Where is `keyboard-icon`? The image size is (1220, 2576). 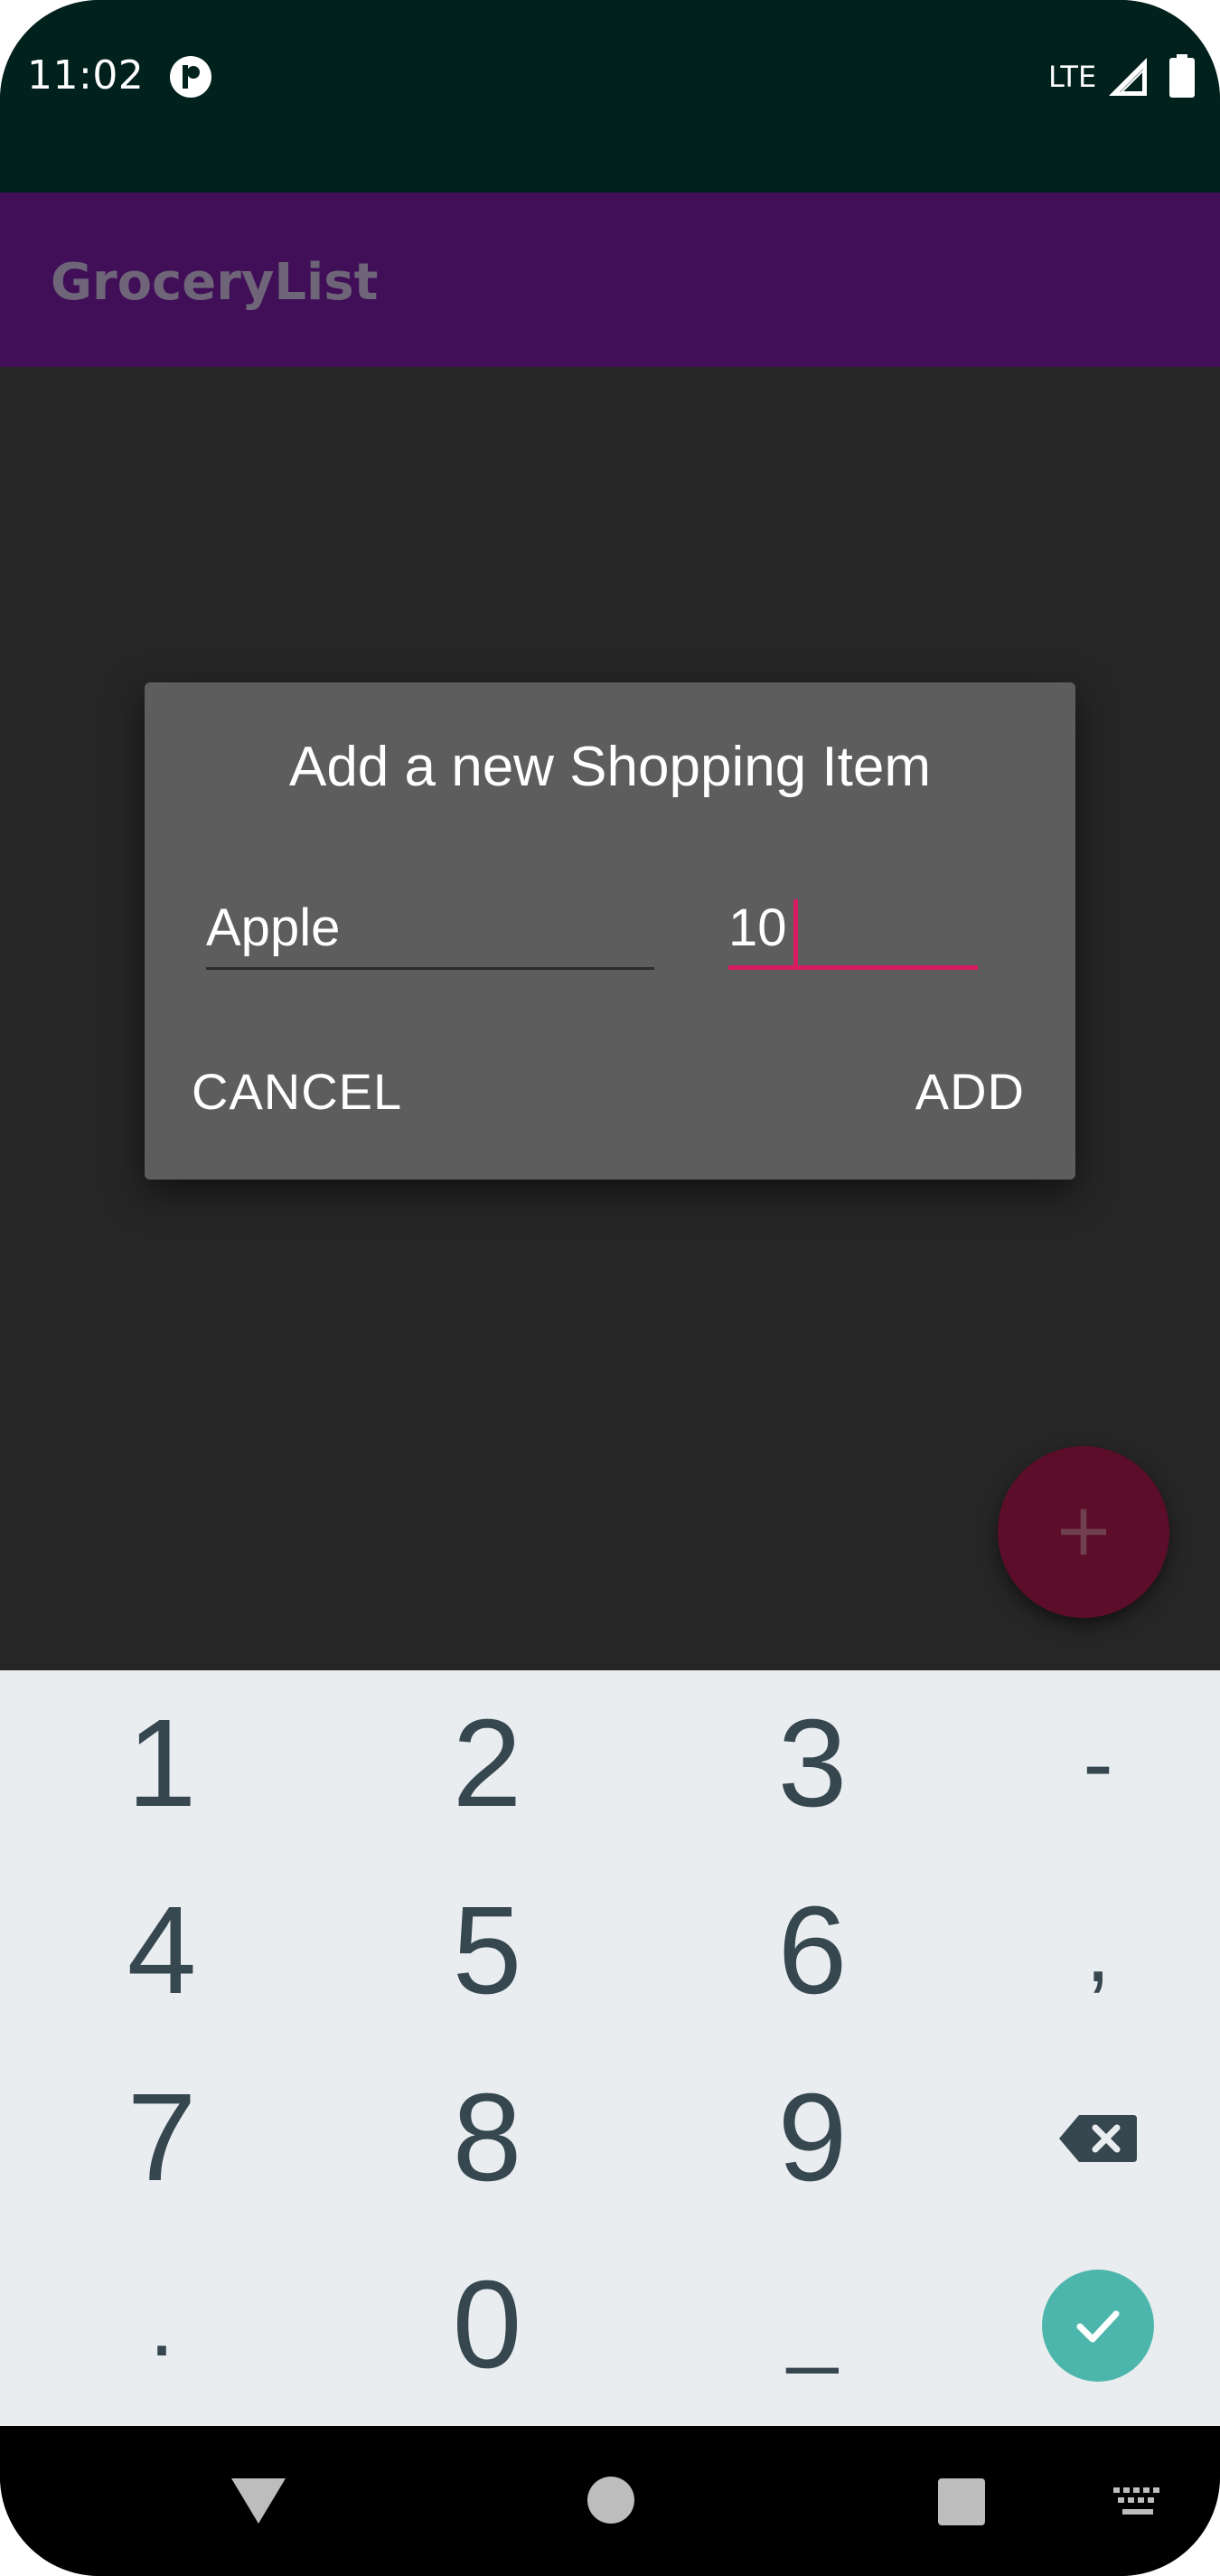
keyboard-icon is located at coordinates (1137, 2502).